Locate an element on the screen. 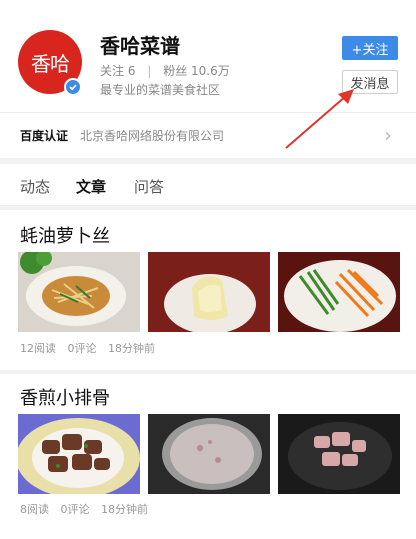 The height and width of the screenshot is (539, 416). account-stats: 关注 6 | 粉丝 10.6万 is located at coordinates (165, 70).